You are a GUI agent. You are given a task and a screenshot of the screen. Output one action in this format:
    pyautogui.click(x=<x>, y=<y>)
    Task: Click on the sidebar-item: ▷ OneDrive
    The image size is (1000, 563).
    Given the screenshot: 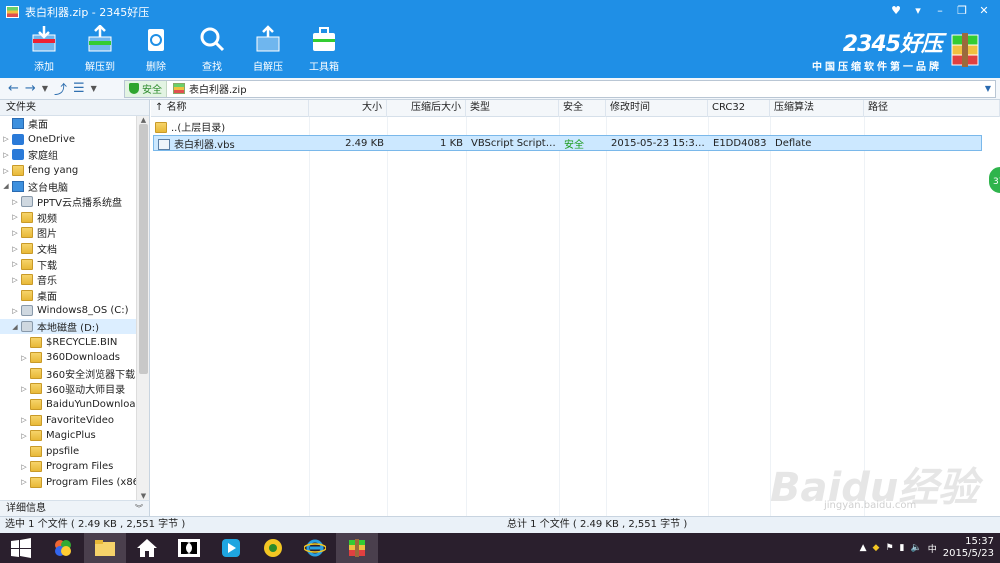 What is the action you would take?
    pyautogui.click(x=74, y=140)
    